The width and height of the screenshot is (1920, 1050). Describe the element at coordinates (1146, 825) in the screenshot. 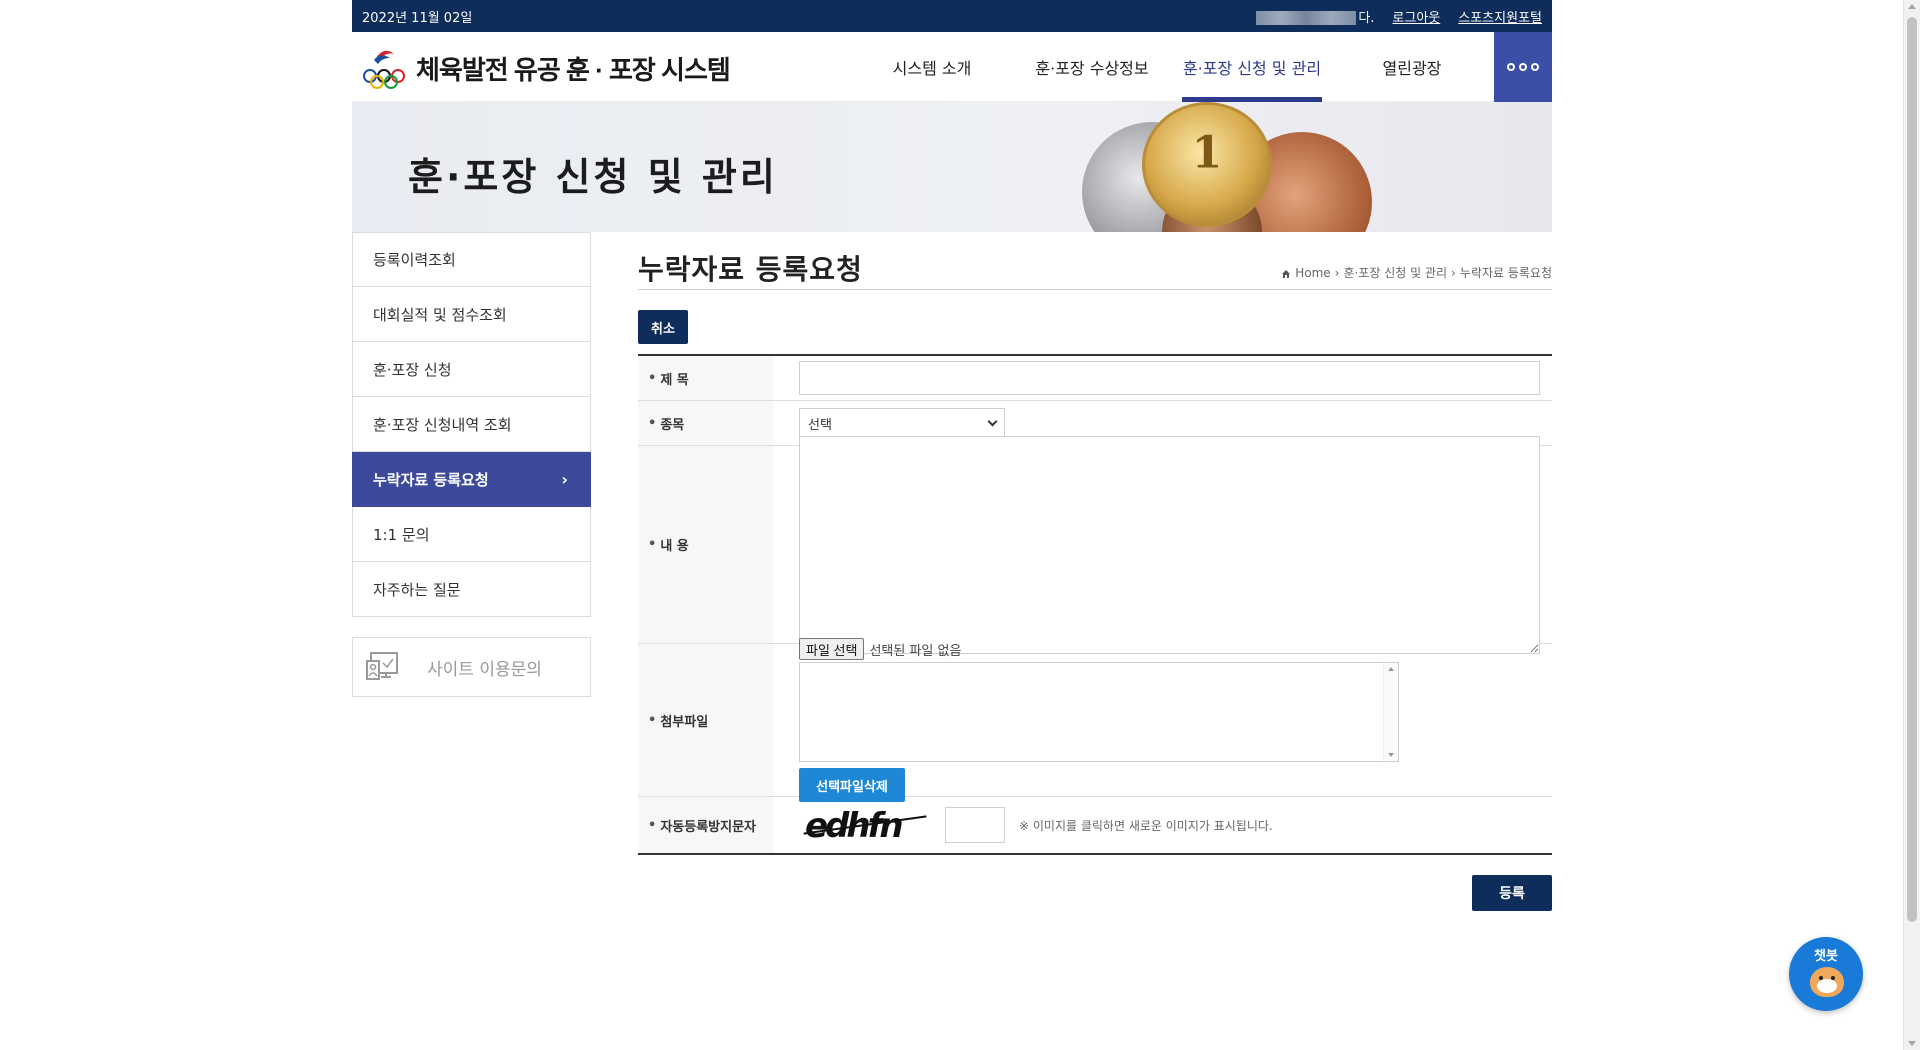

I see `captcha-note: ※ 이미지를 클릭하면 새로운 이미지가 표시됩니다.` at that location.